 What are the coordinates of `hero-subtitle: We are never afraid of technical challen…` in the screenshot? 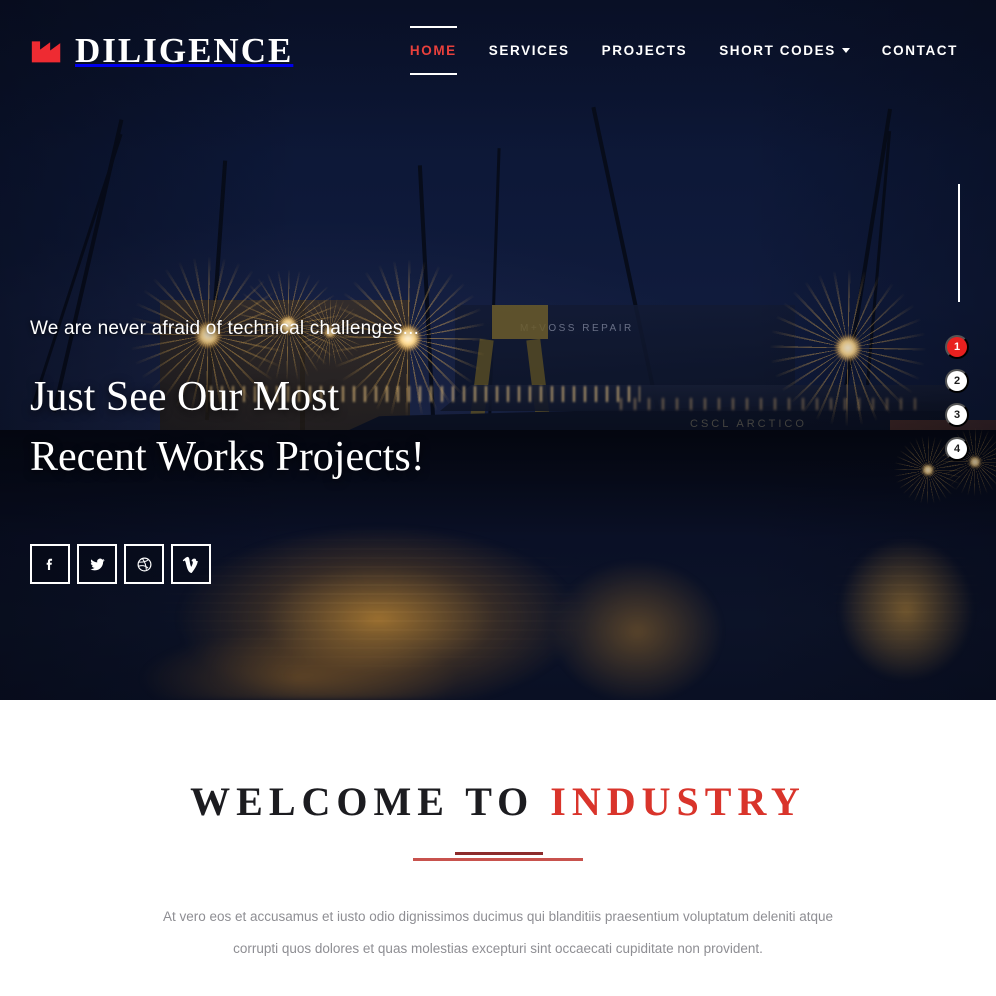 It's located at (225, 328).